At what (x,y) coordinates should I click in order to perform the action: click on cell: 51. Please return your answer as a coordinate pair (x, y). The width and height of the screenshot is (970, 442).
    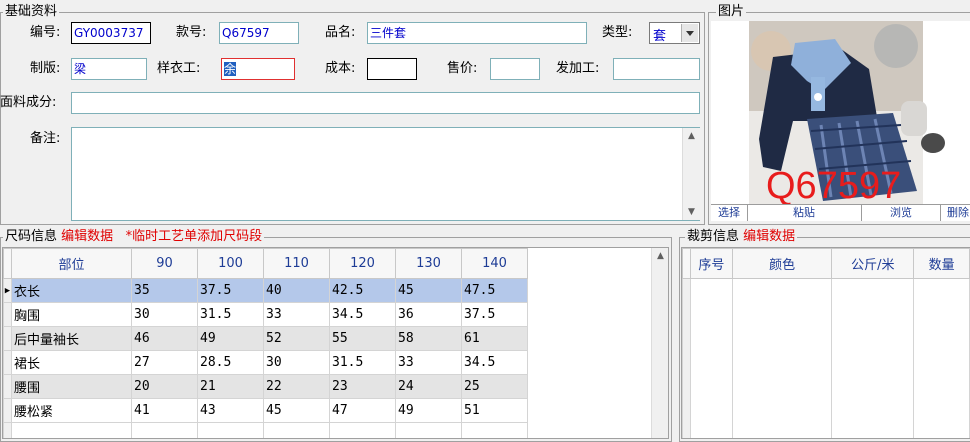
    Looking at the image, I should click on (494, 410).